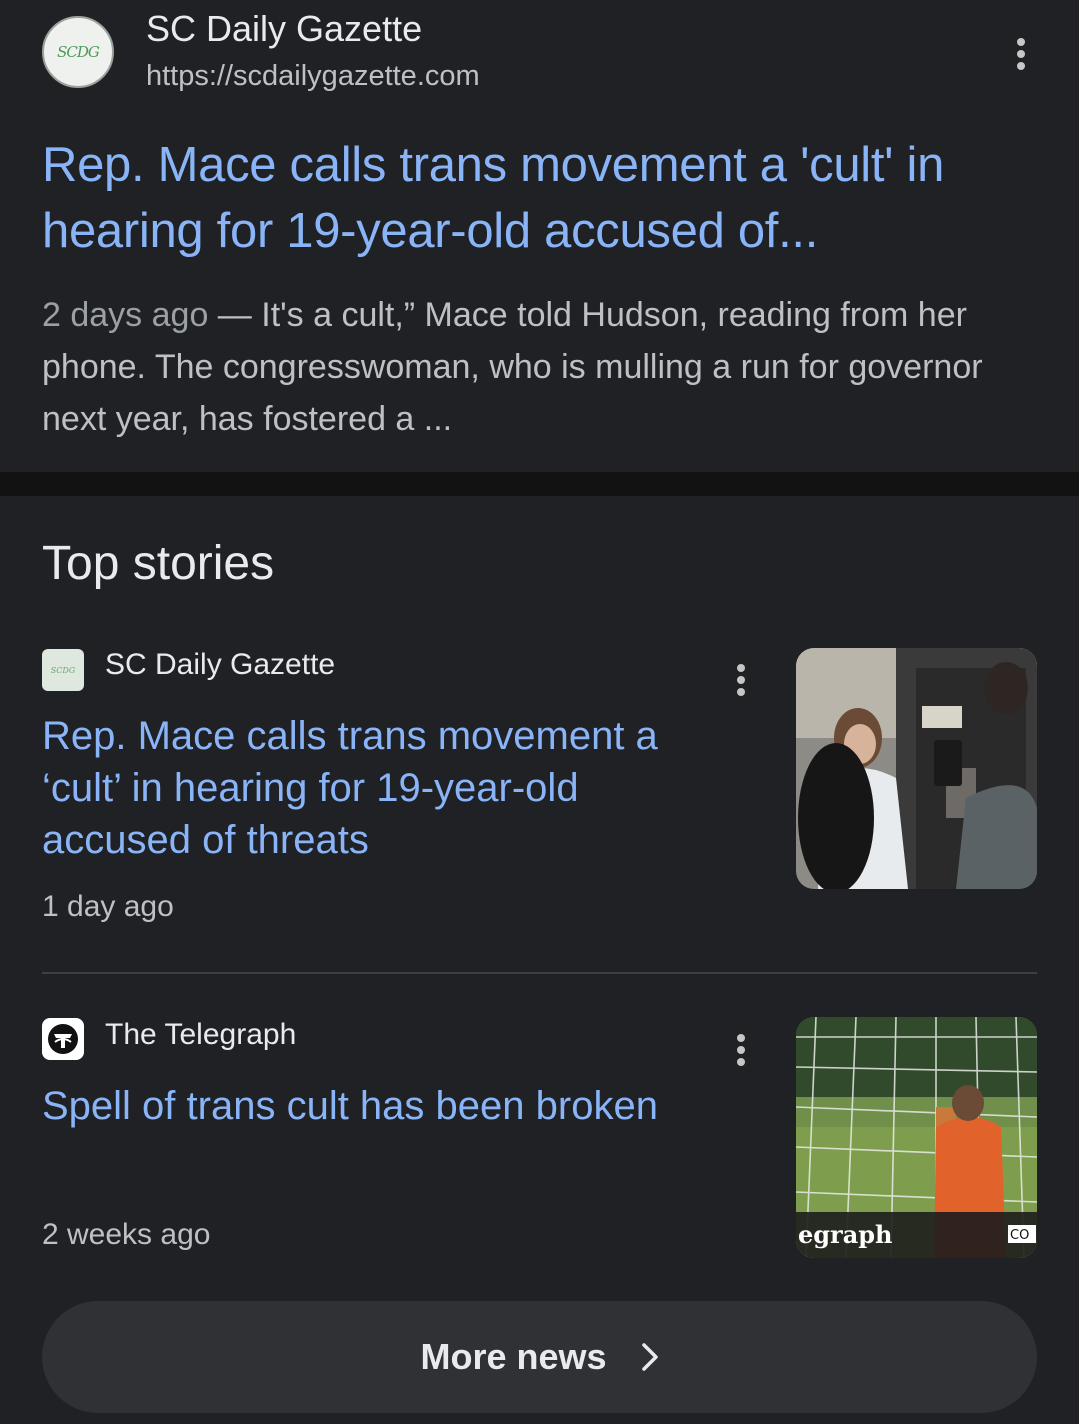  I want to click on thumb-badge: CO, so click(1019, 1235).